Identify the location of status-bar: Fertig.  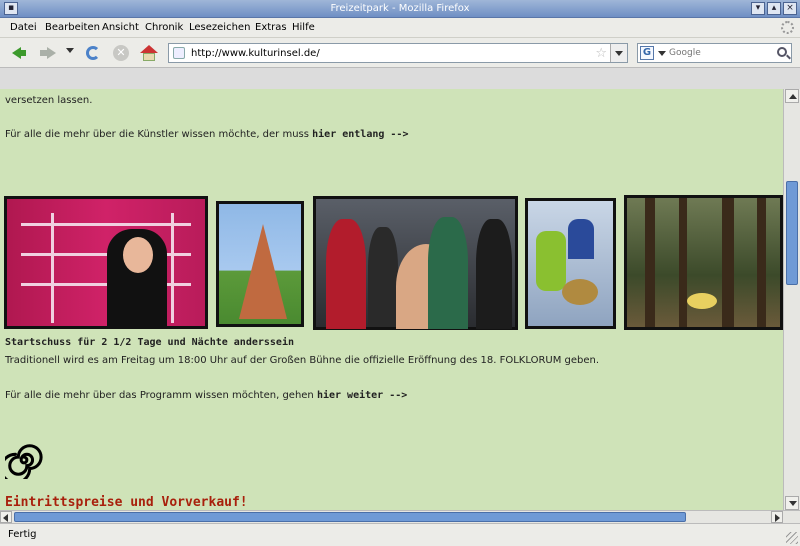
(400, 534).